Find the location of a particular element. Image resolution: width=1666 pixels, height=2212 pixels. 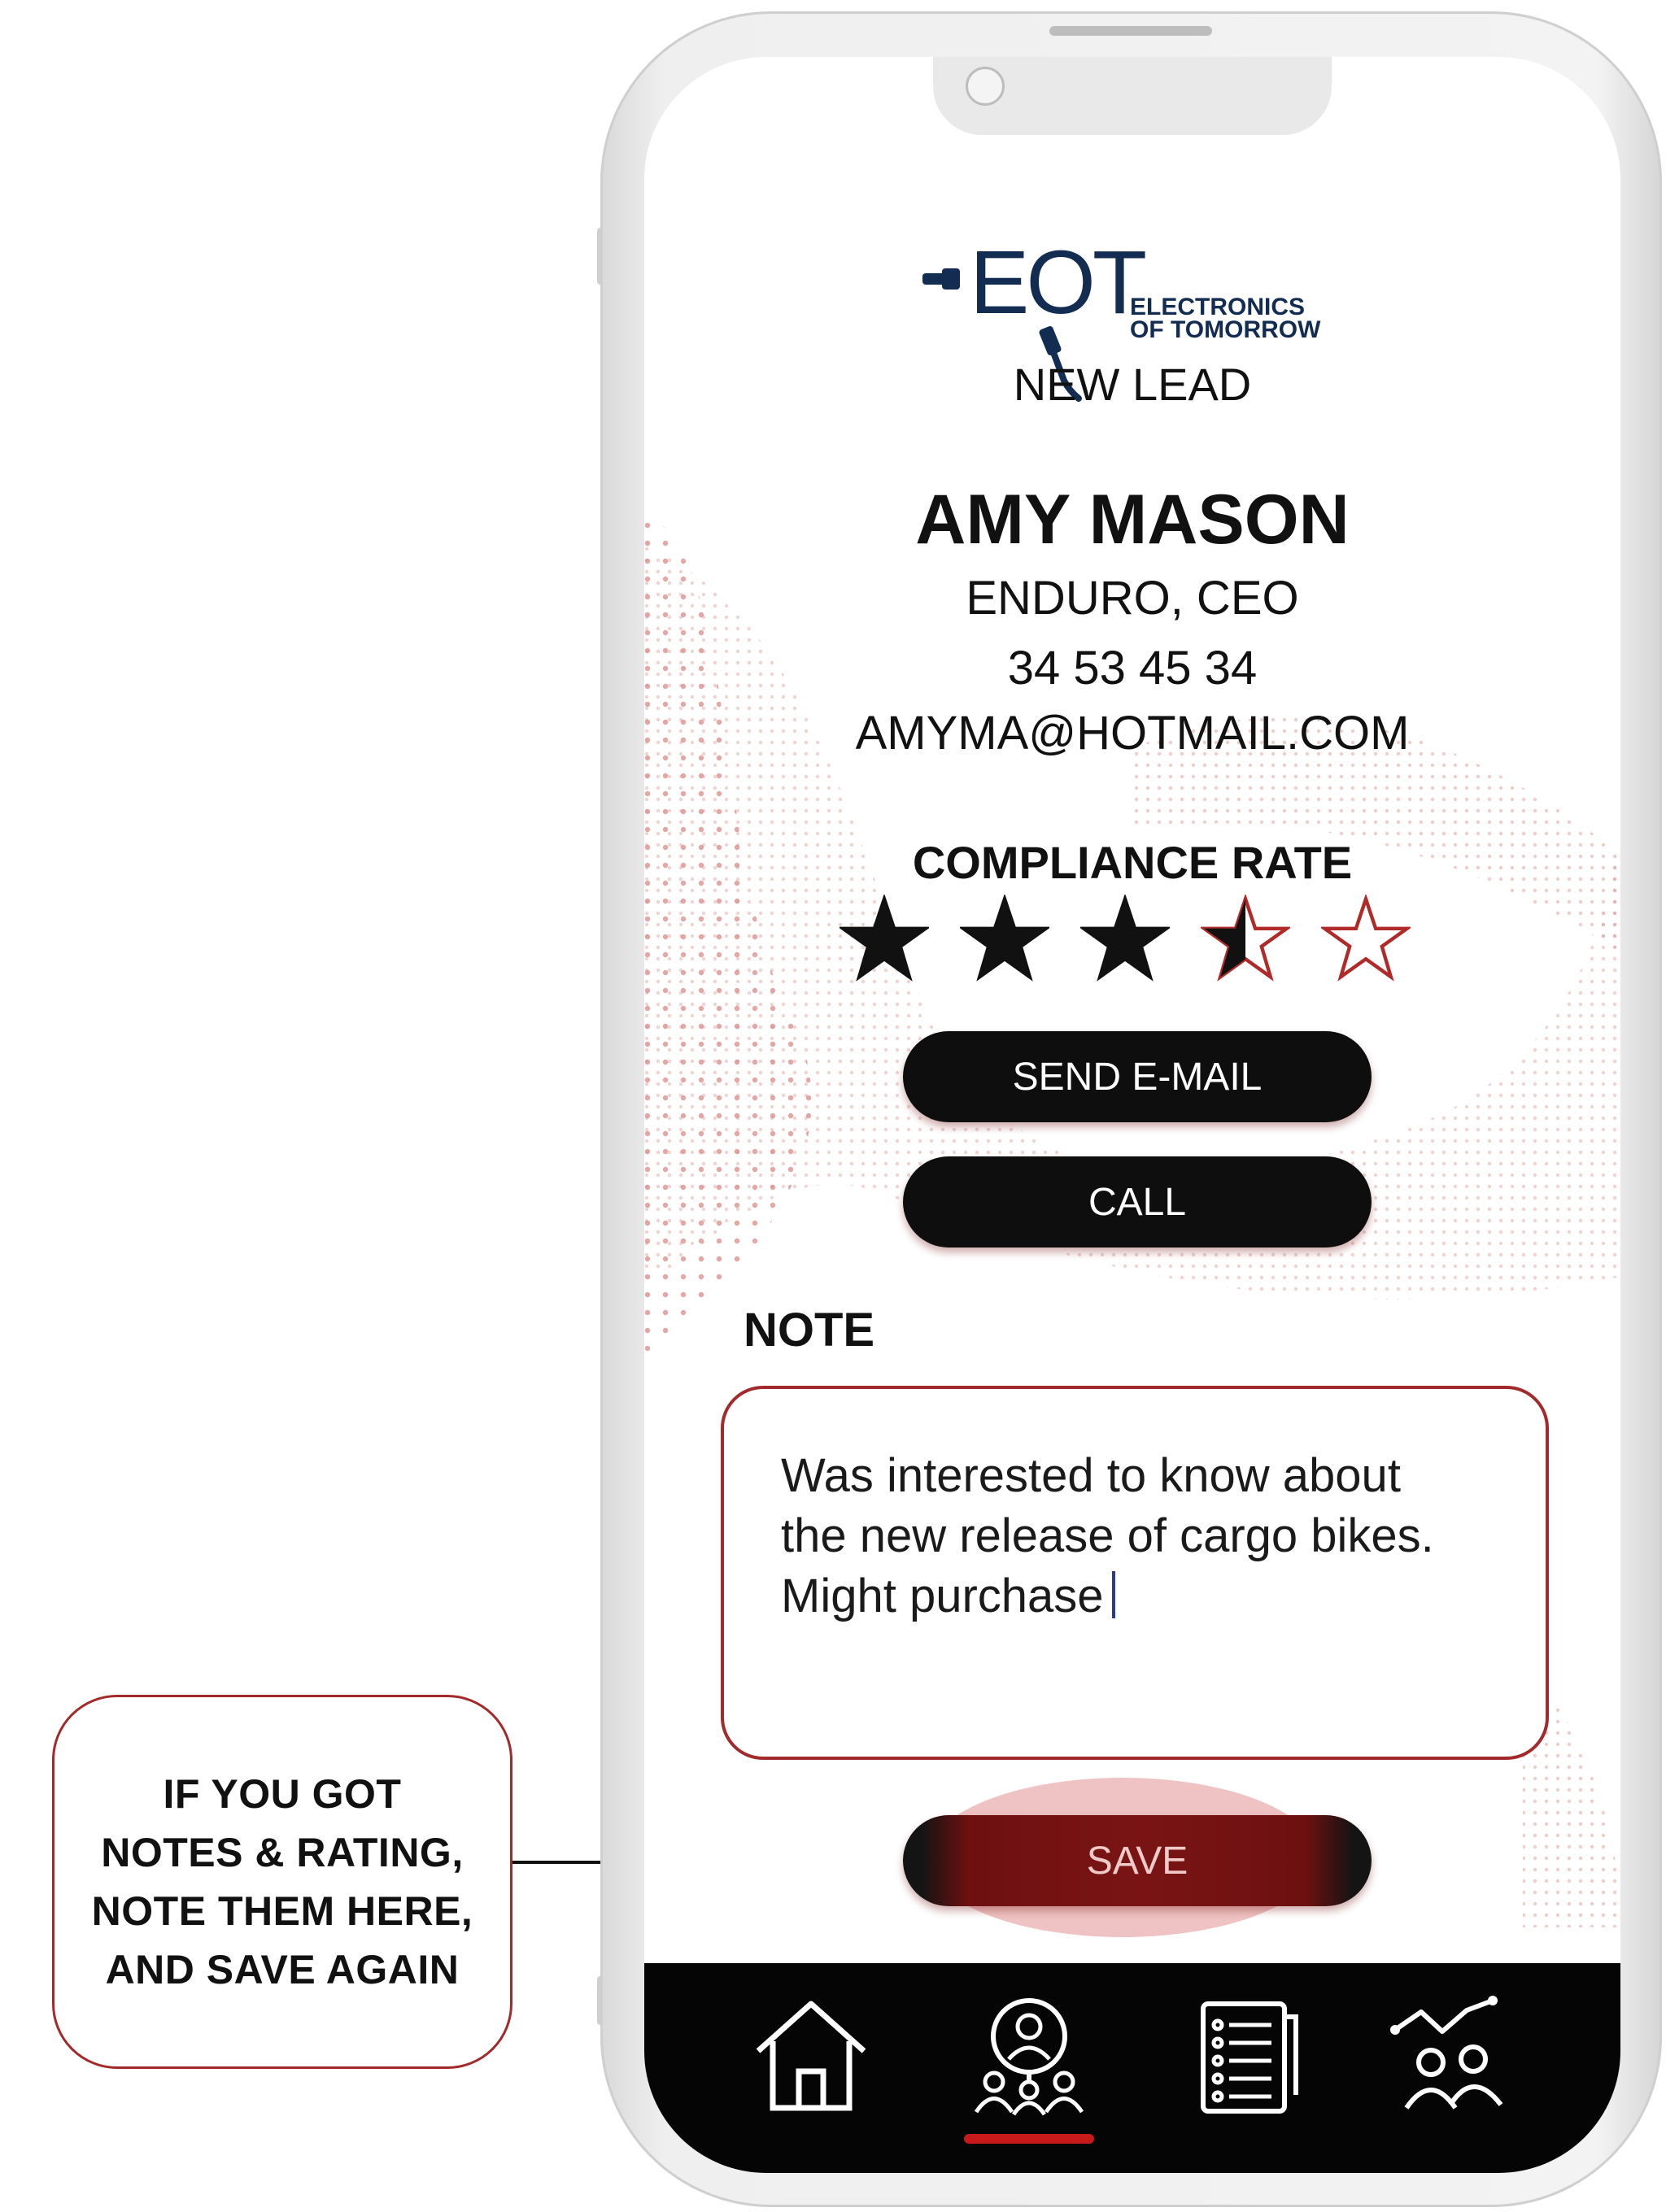

phone-speaker is located at coordinates (1130, 31).